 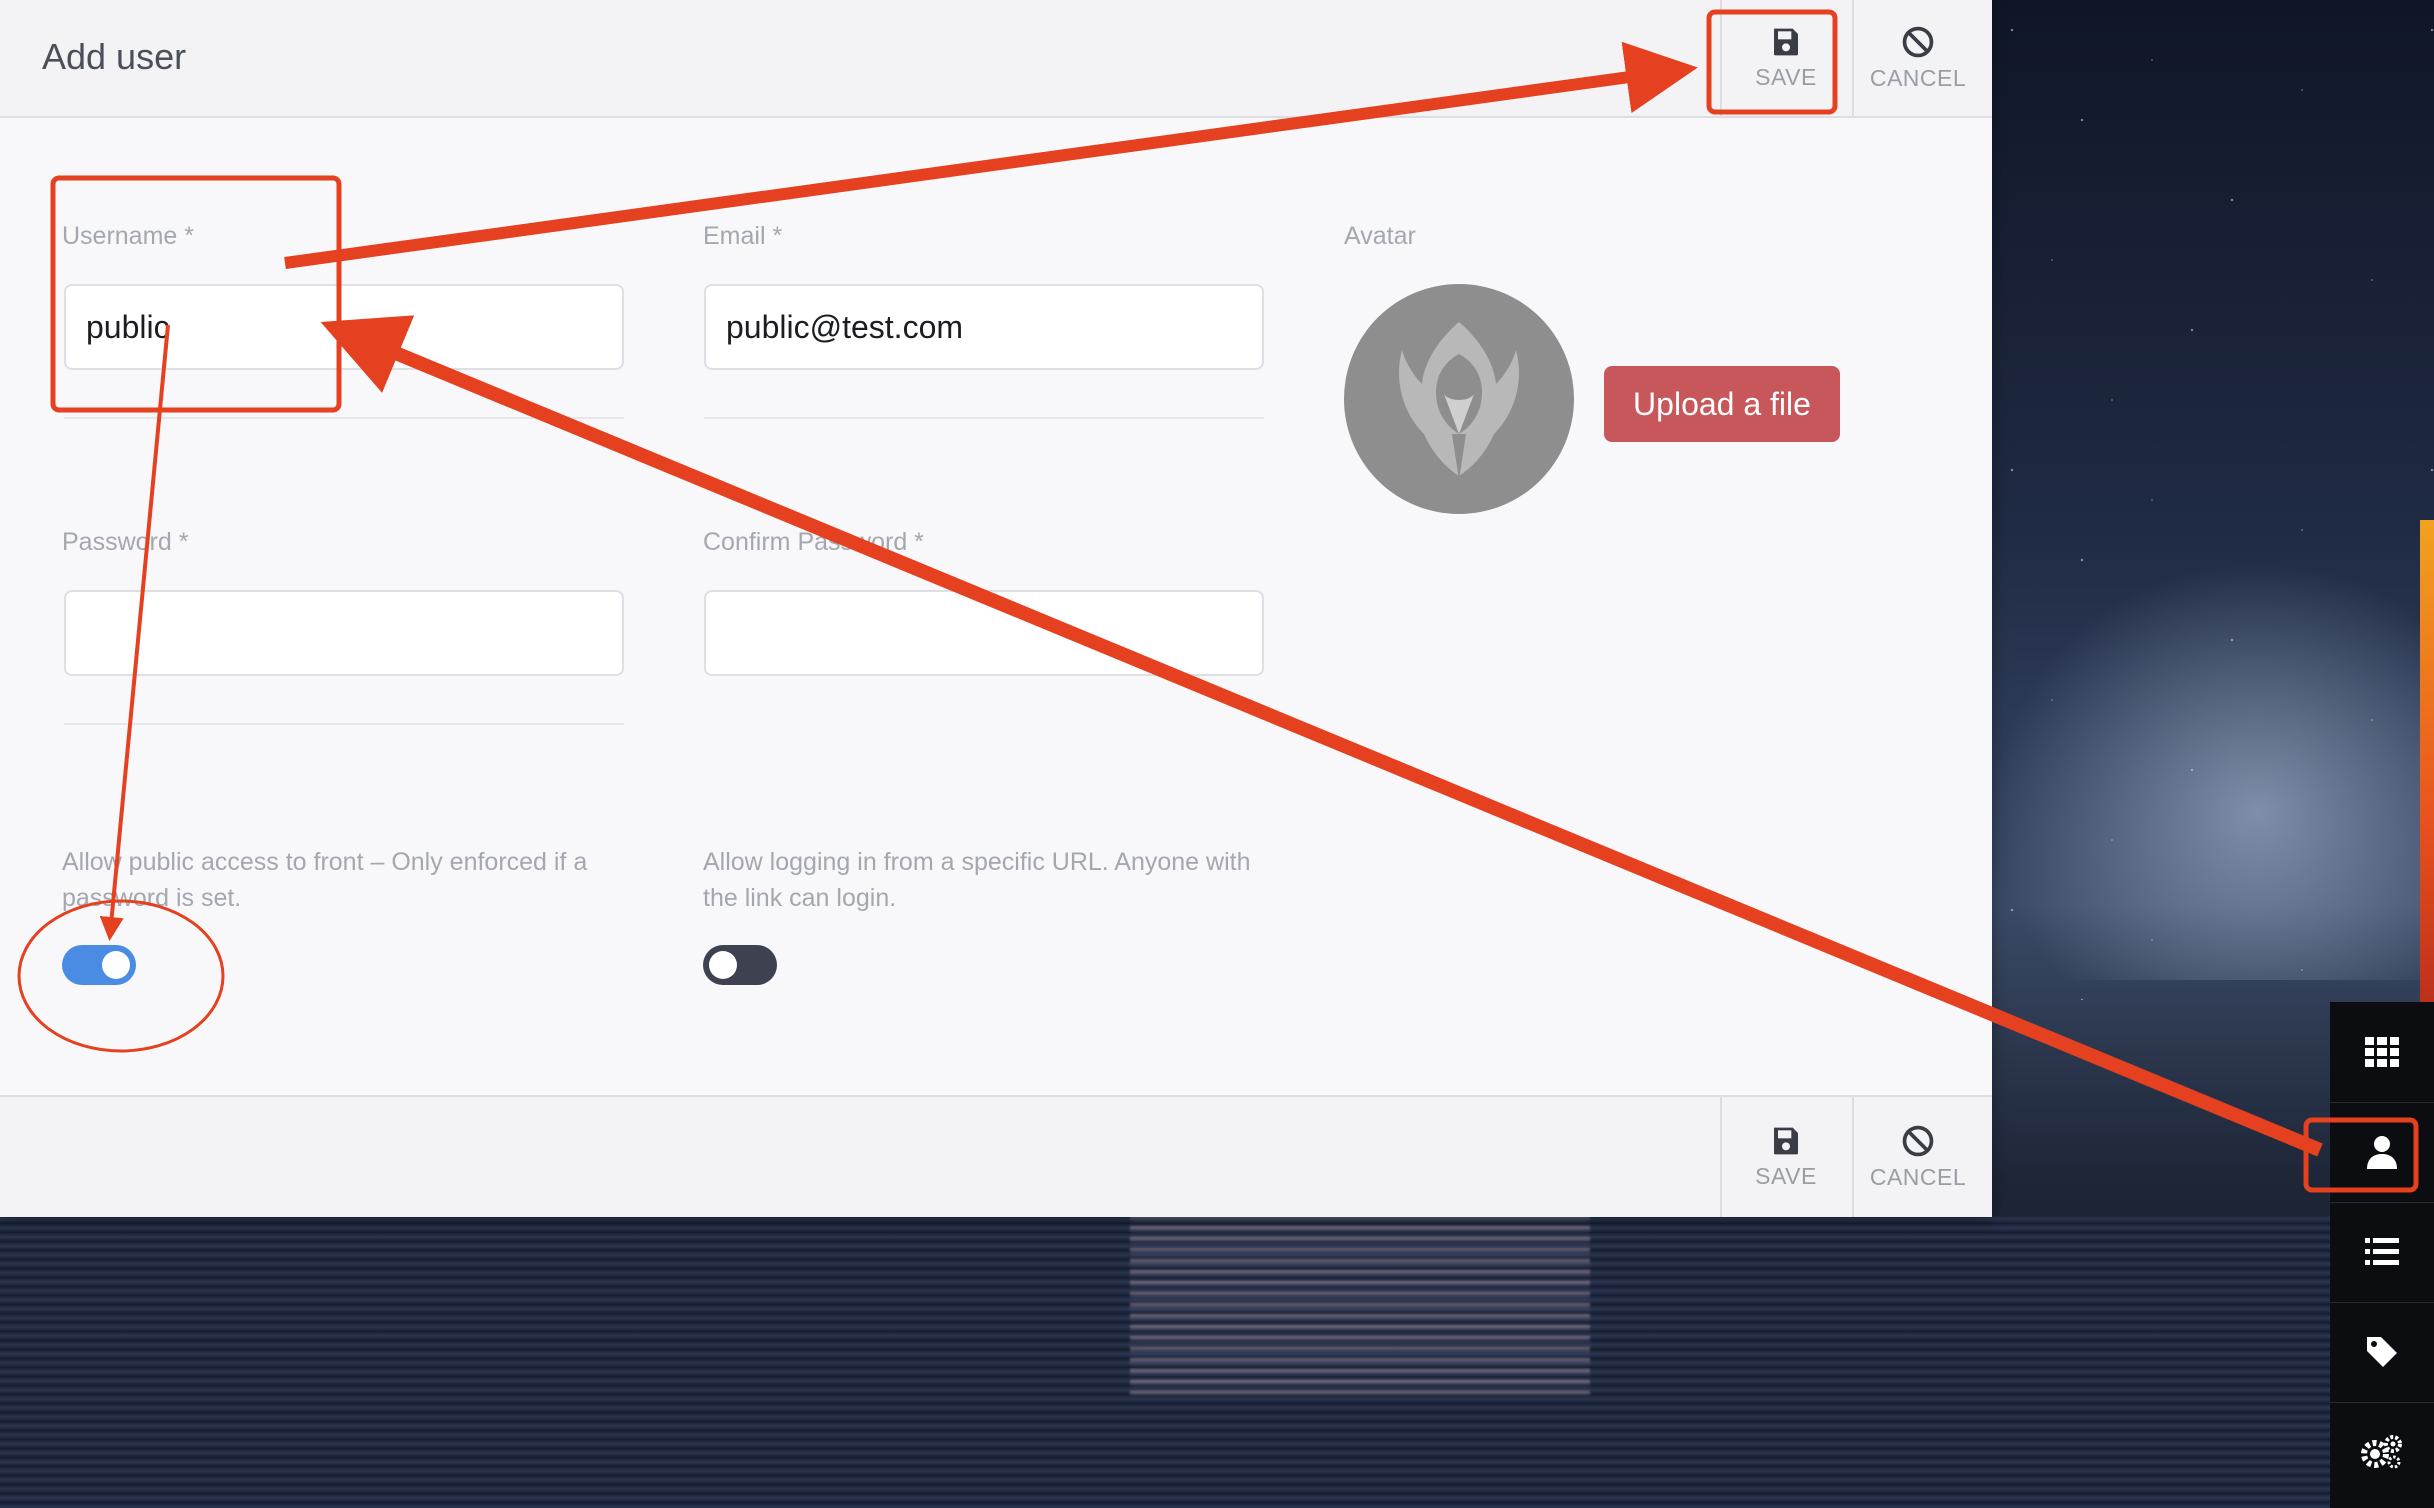 What do you see at coordinates (1917, 1157) in the screenshot?
I see `footer-cancel-button: CANCEL` at bounding box center [1917, 1157].